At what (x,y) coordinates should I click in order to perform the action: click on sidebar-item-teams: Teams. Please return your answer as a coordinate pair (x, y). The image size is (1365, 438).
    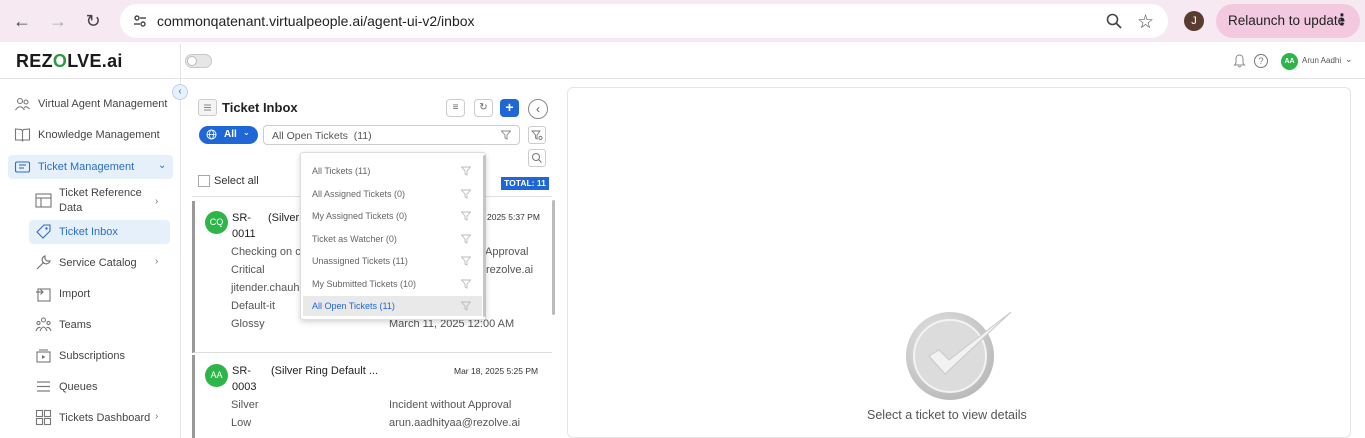
    Looking at the image, I should click on (90, 325).